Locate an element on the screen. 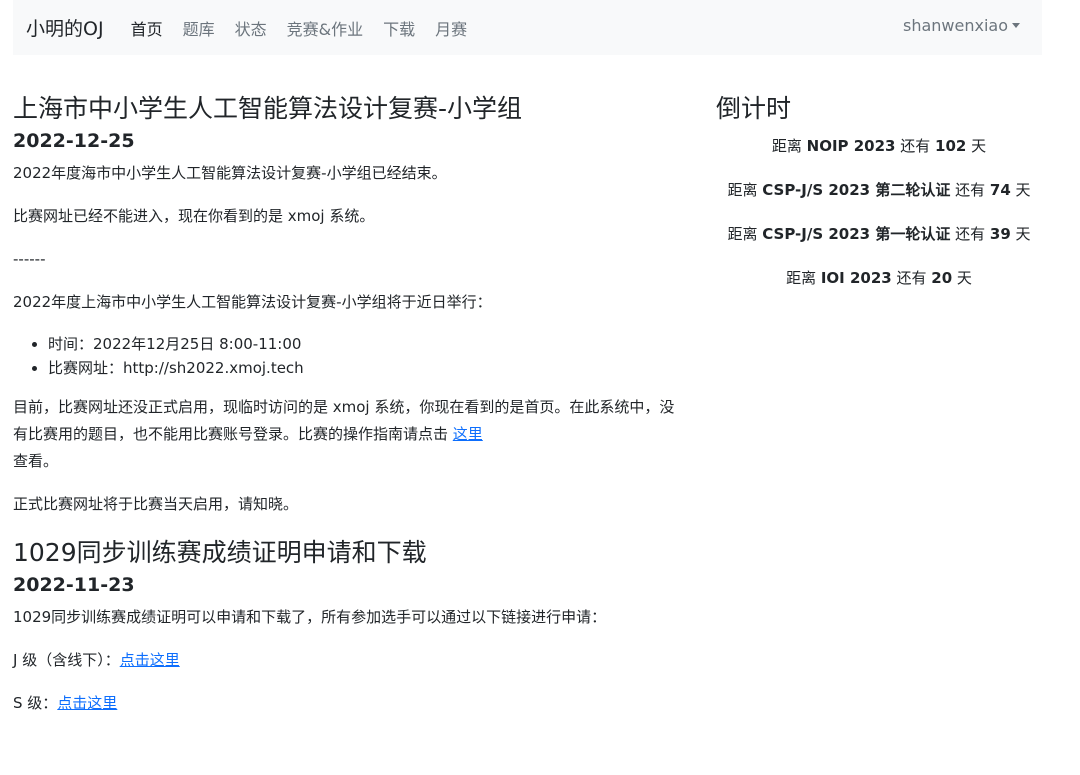 Image resolution: width=1080 pixels, height=775 pixels. nav-contests: 竞赛&作业 is located at coordinates (325, 28).